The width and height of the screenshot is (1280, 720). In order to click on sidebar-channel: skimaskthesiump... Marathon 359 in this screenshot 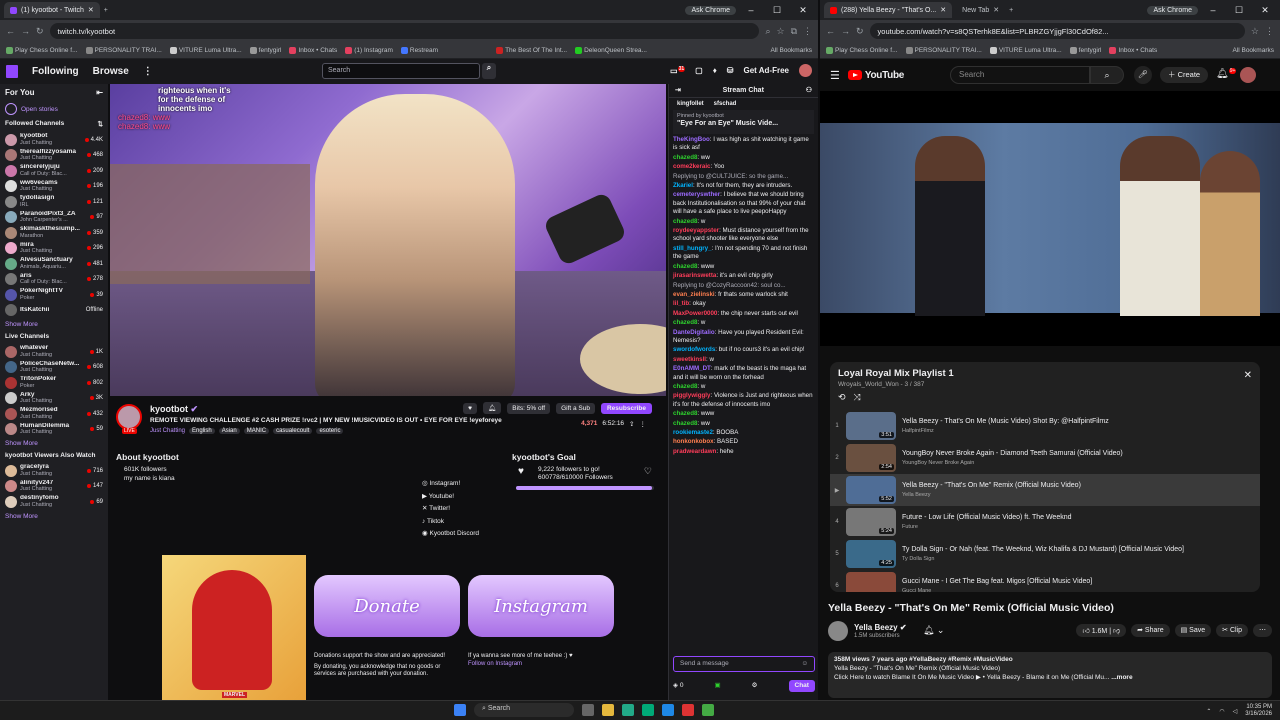, I will do `click(54, 233)`.